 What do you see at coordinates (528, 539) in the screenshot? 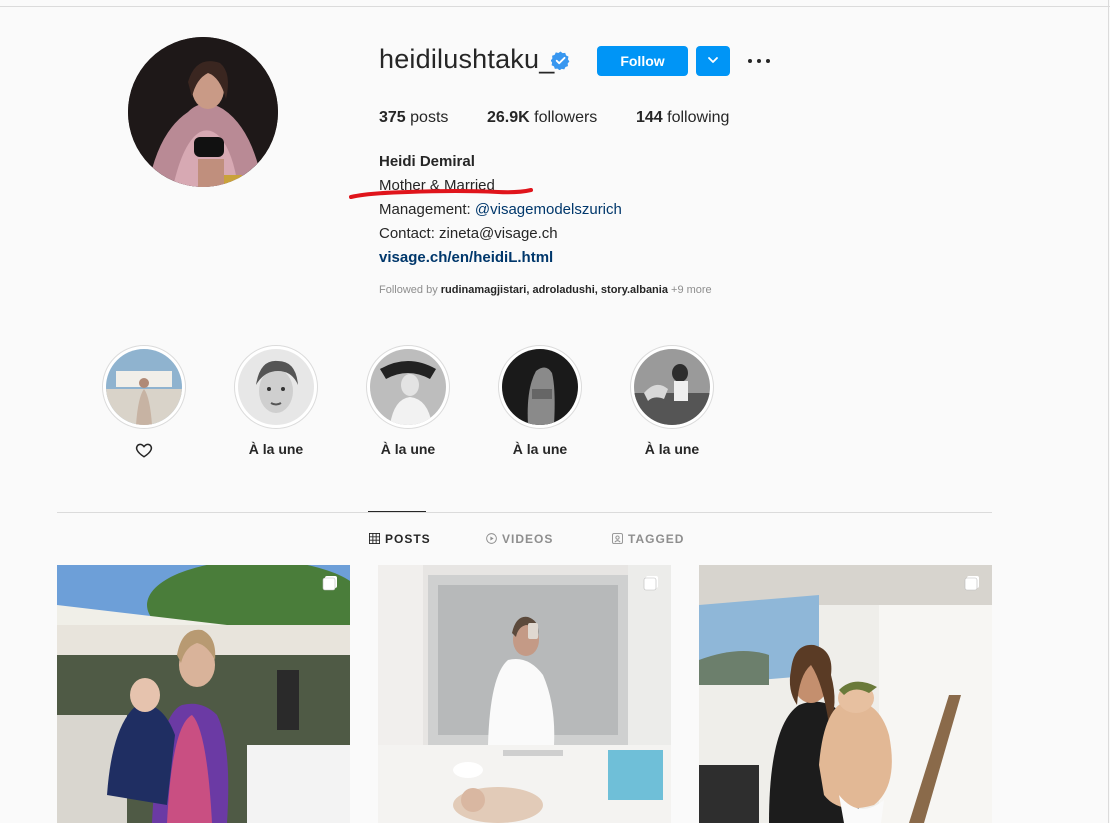
I see `tab-videos-label: VIDEOS` at bounding box center [528, 539].